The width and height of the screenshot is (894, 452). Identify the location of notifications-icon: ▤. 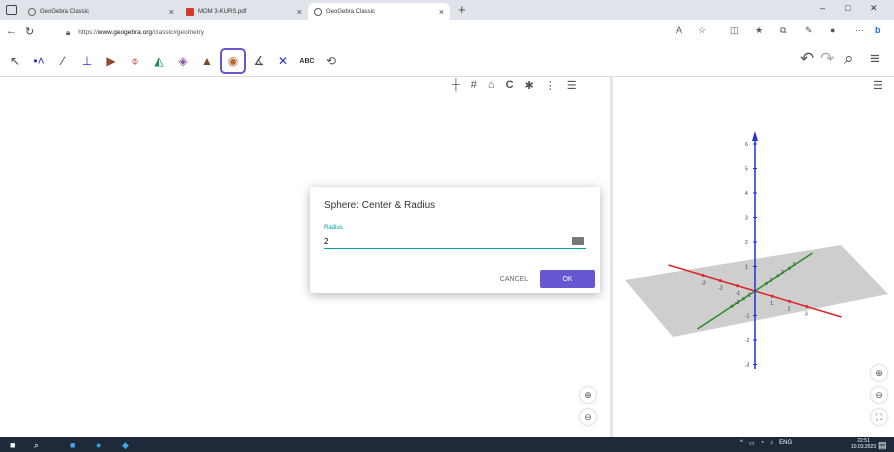
(882, 445).